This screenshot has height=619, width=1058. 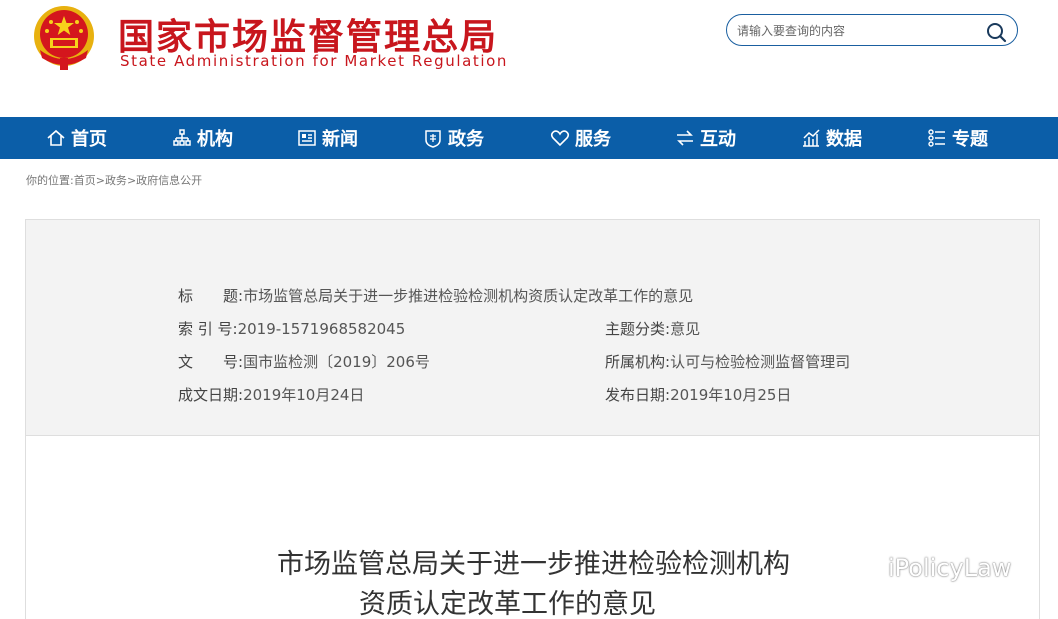 I want to click on info-org-value: 认可与检验检测监督管理司, so click(x=760, y=362).